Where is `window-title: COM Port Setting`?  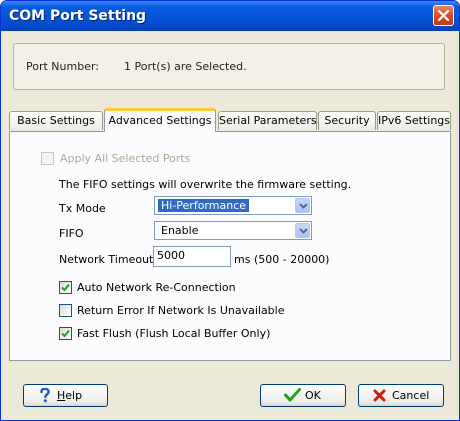 window-title: COM Port Setting is located at coordinates (78, 16).